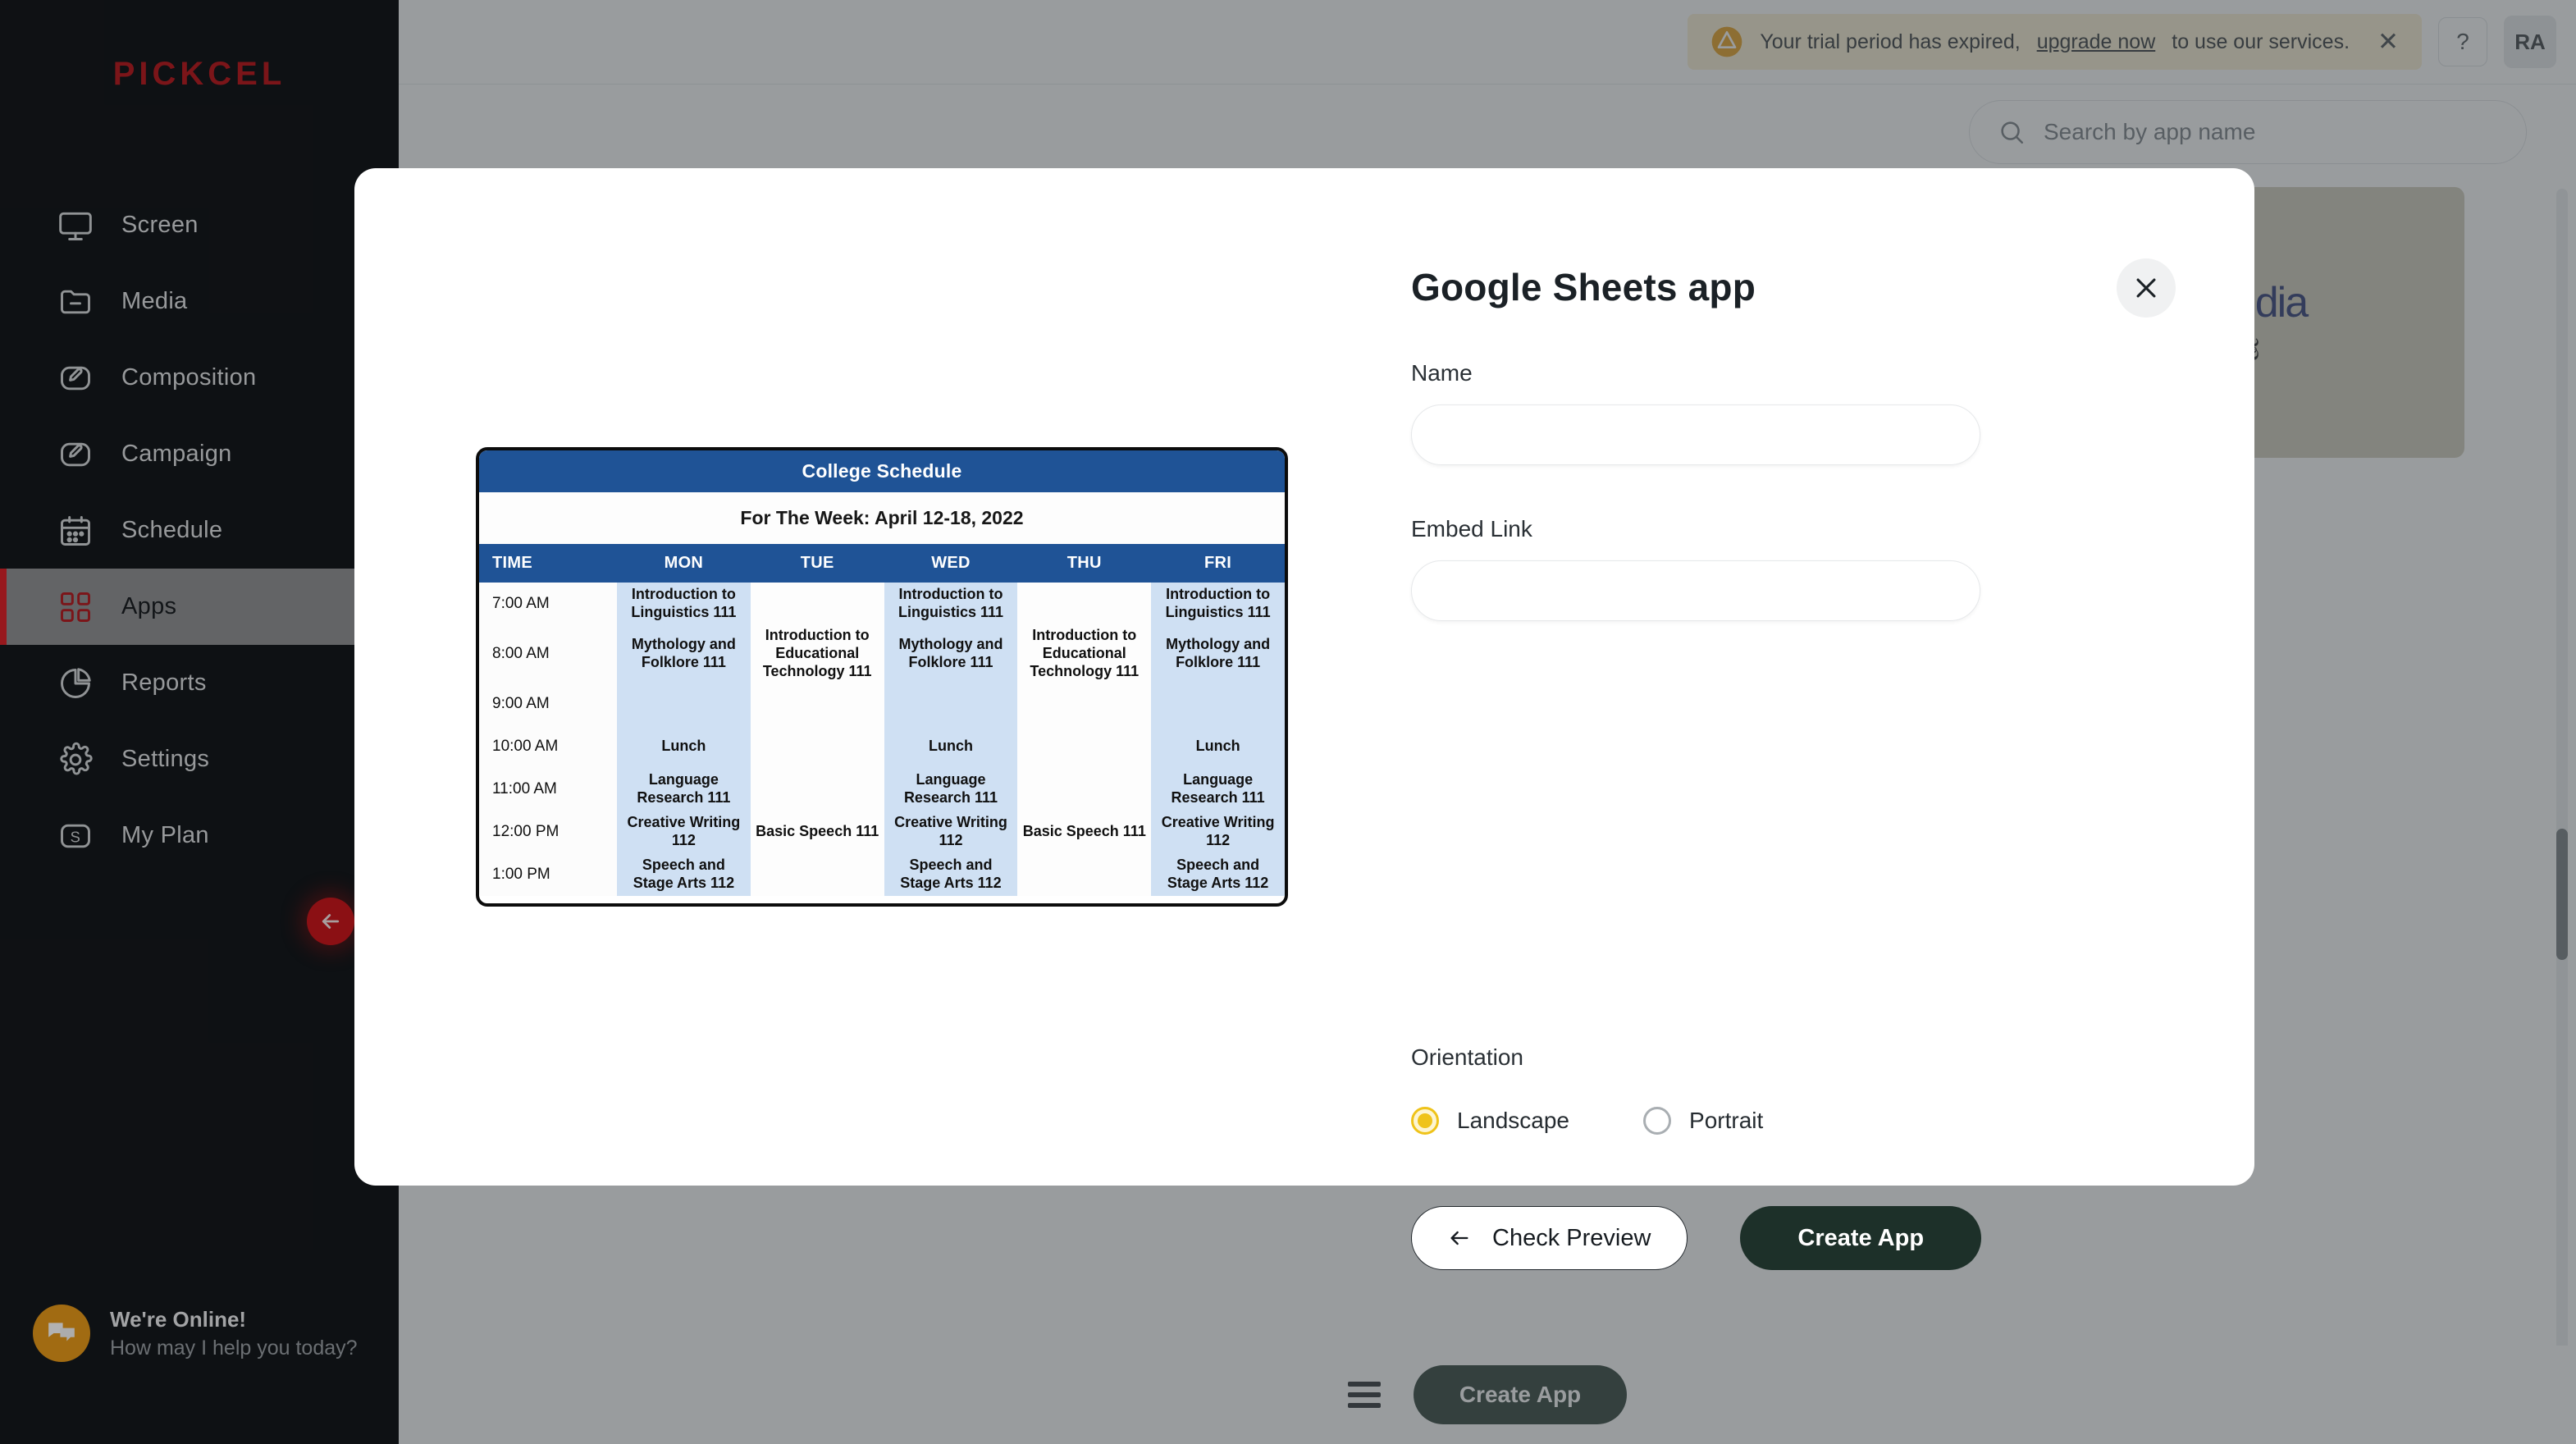 This screenshot has height=1444, width=2576. What do you see at coordinates (882, 471) in the screenshot?
I see `preview-title: College Schedule` at bounding box center [882, 471].